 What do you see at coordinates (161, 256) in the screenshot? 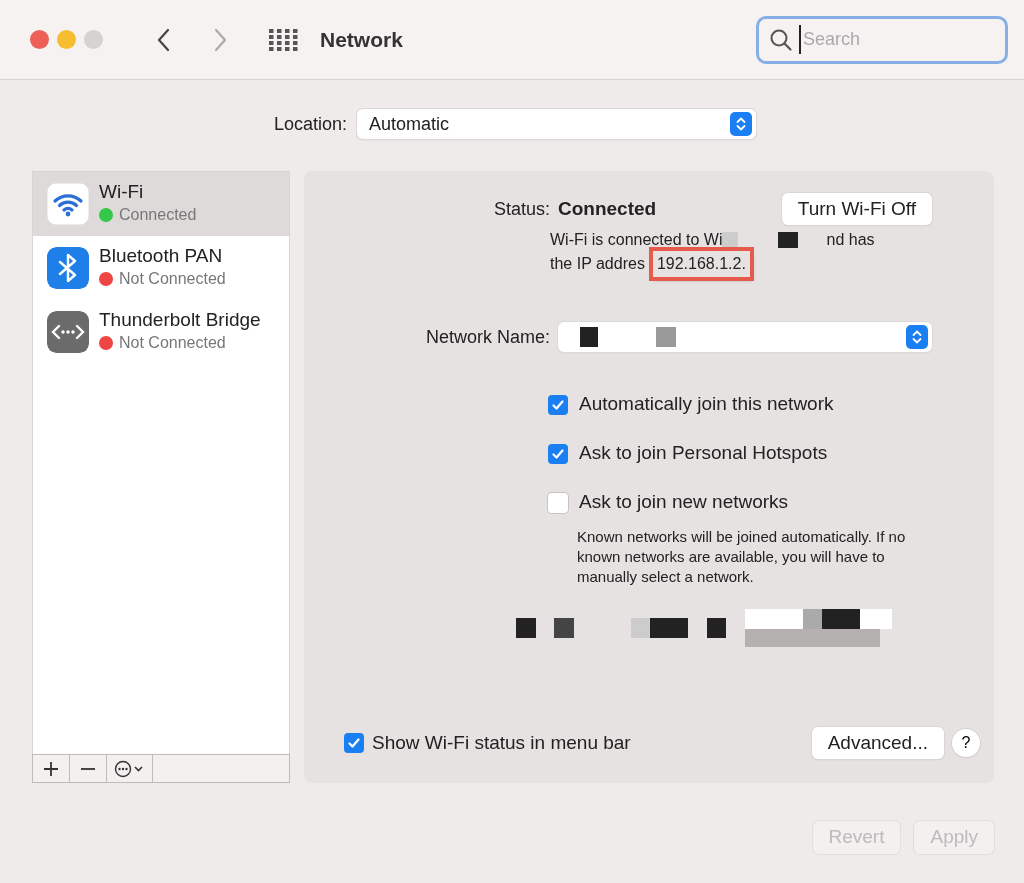
I see `service-name: Bluetooth PAN` at bounding box center [161, 256].